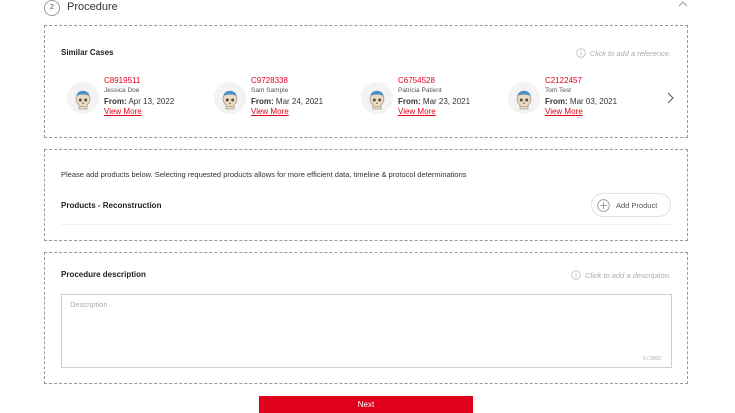 This screenshot has height=413, width=735. I want to click on similar-cases-title: Similar Cases, so click(87, 52).